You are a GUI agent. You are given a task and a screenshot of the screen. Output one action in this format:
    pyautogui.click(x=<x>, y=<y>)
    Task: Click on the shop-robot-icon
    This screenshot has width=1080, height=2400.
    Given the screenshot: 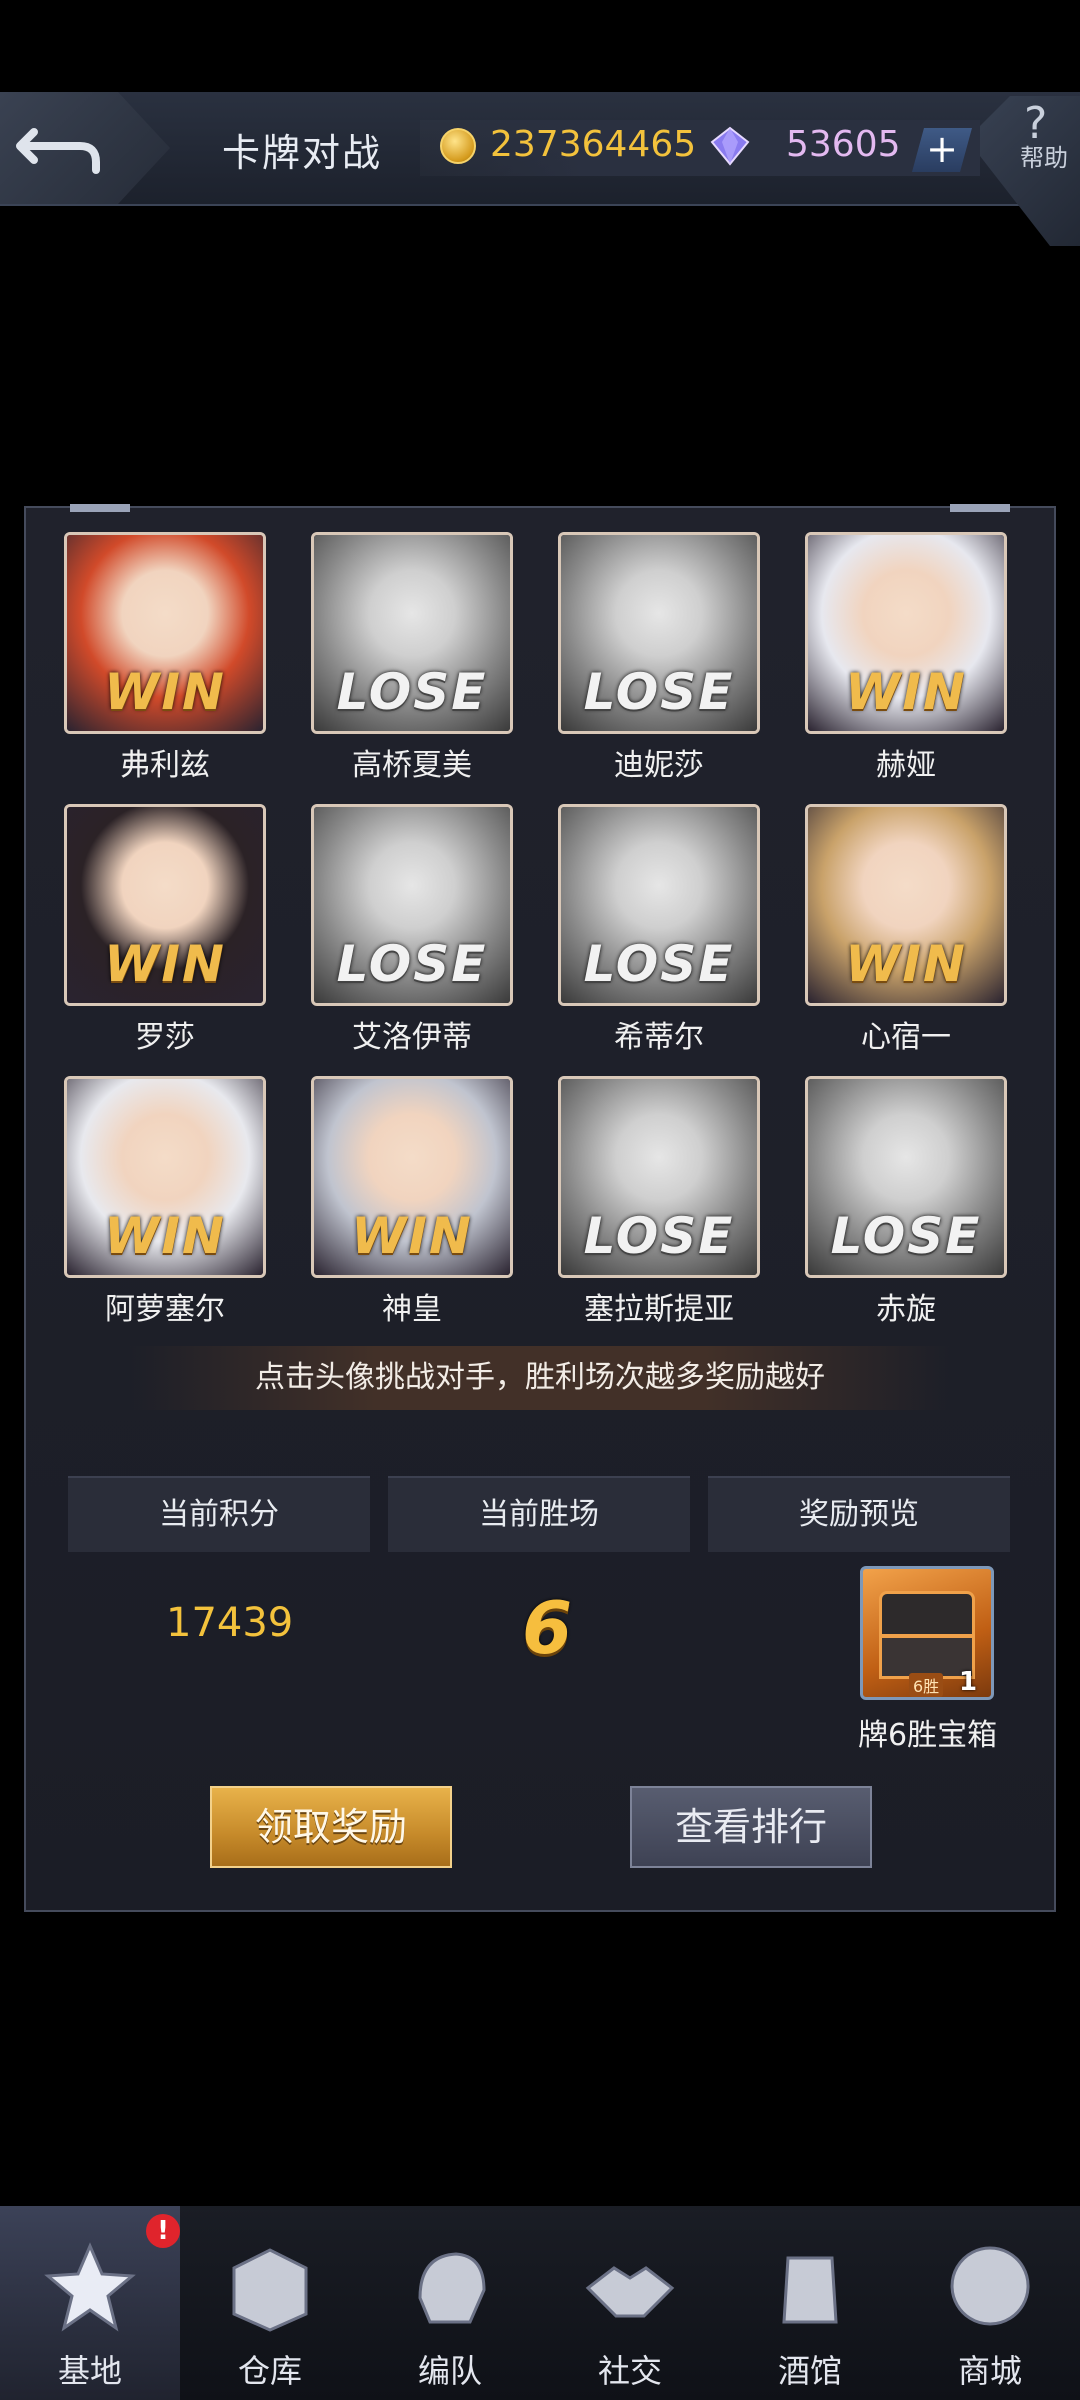 What is the action you would take?
    pyautogui.click(x=990, y=2286)
    